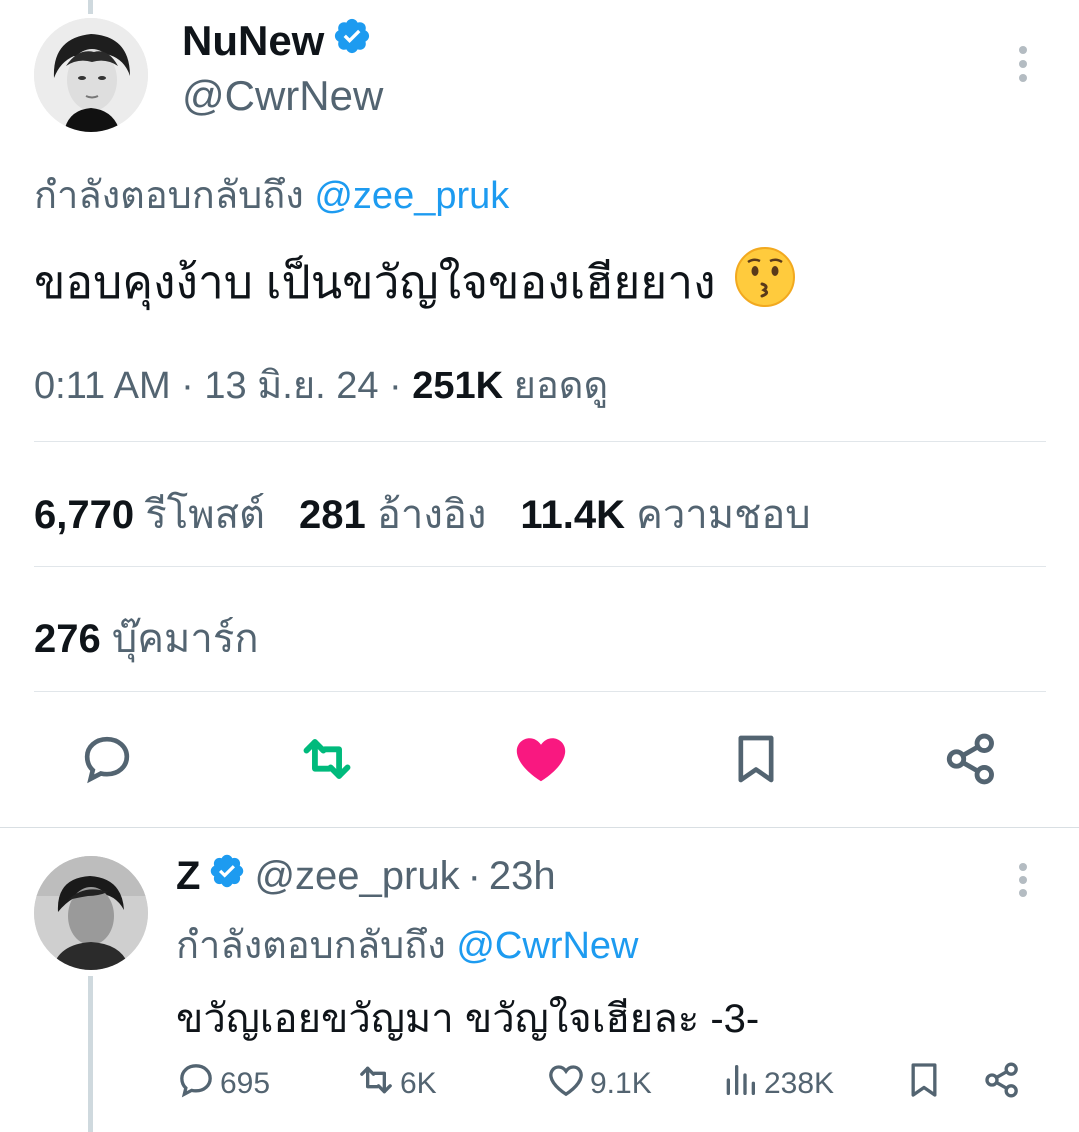 This screenshot has height=1132, width=1079. What do you see at coordinates (356, 876) in the screenshot?
I see `reply-author-handle: @zee_pruk` at bounding box center [356, 876].